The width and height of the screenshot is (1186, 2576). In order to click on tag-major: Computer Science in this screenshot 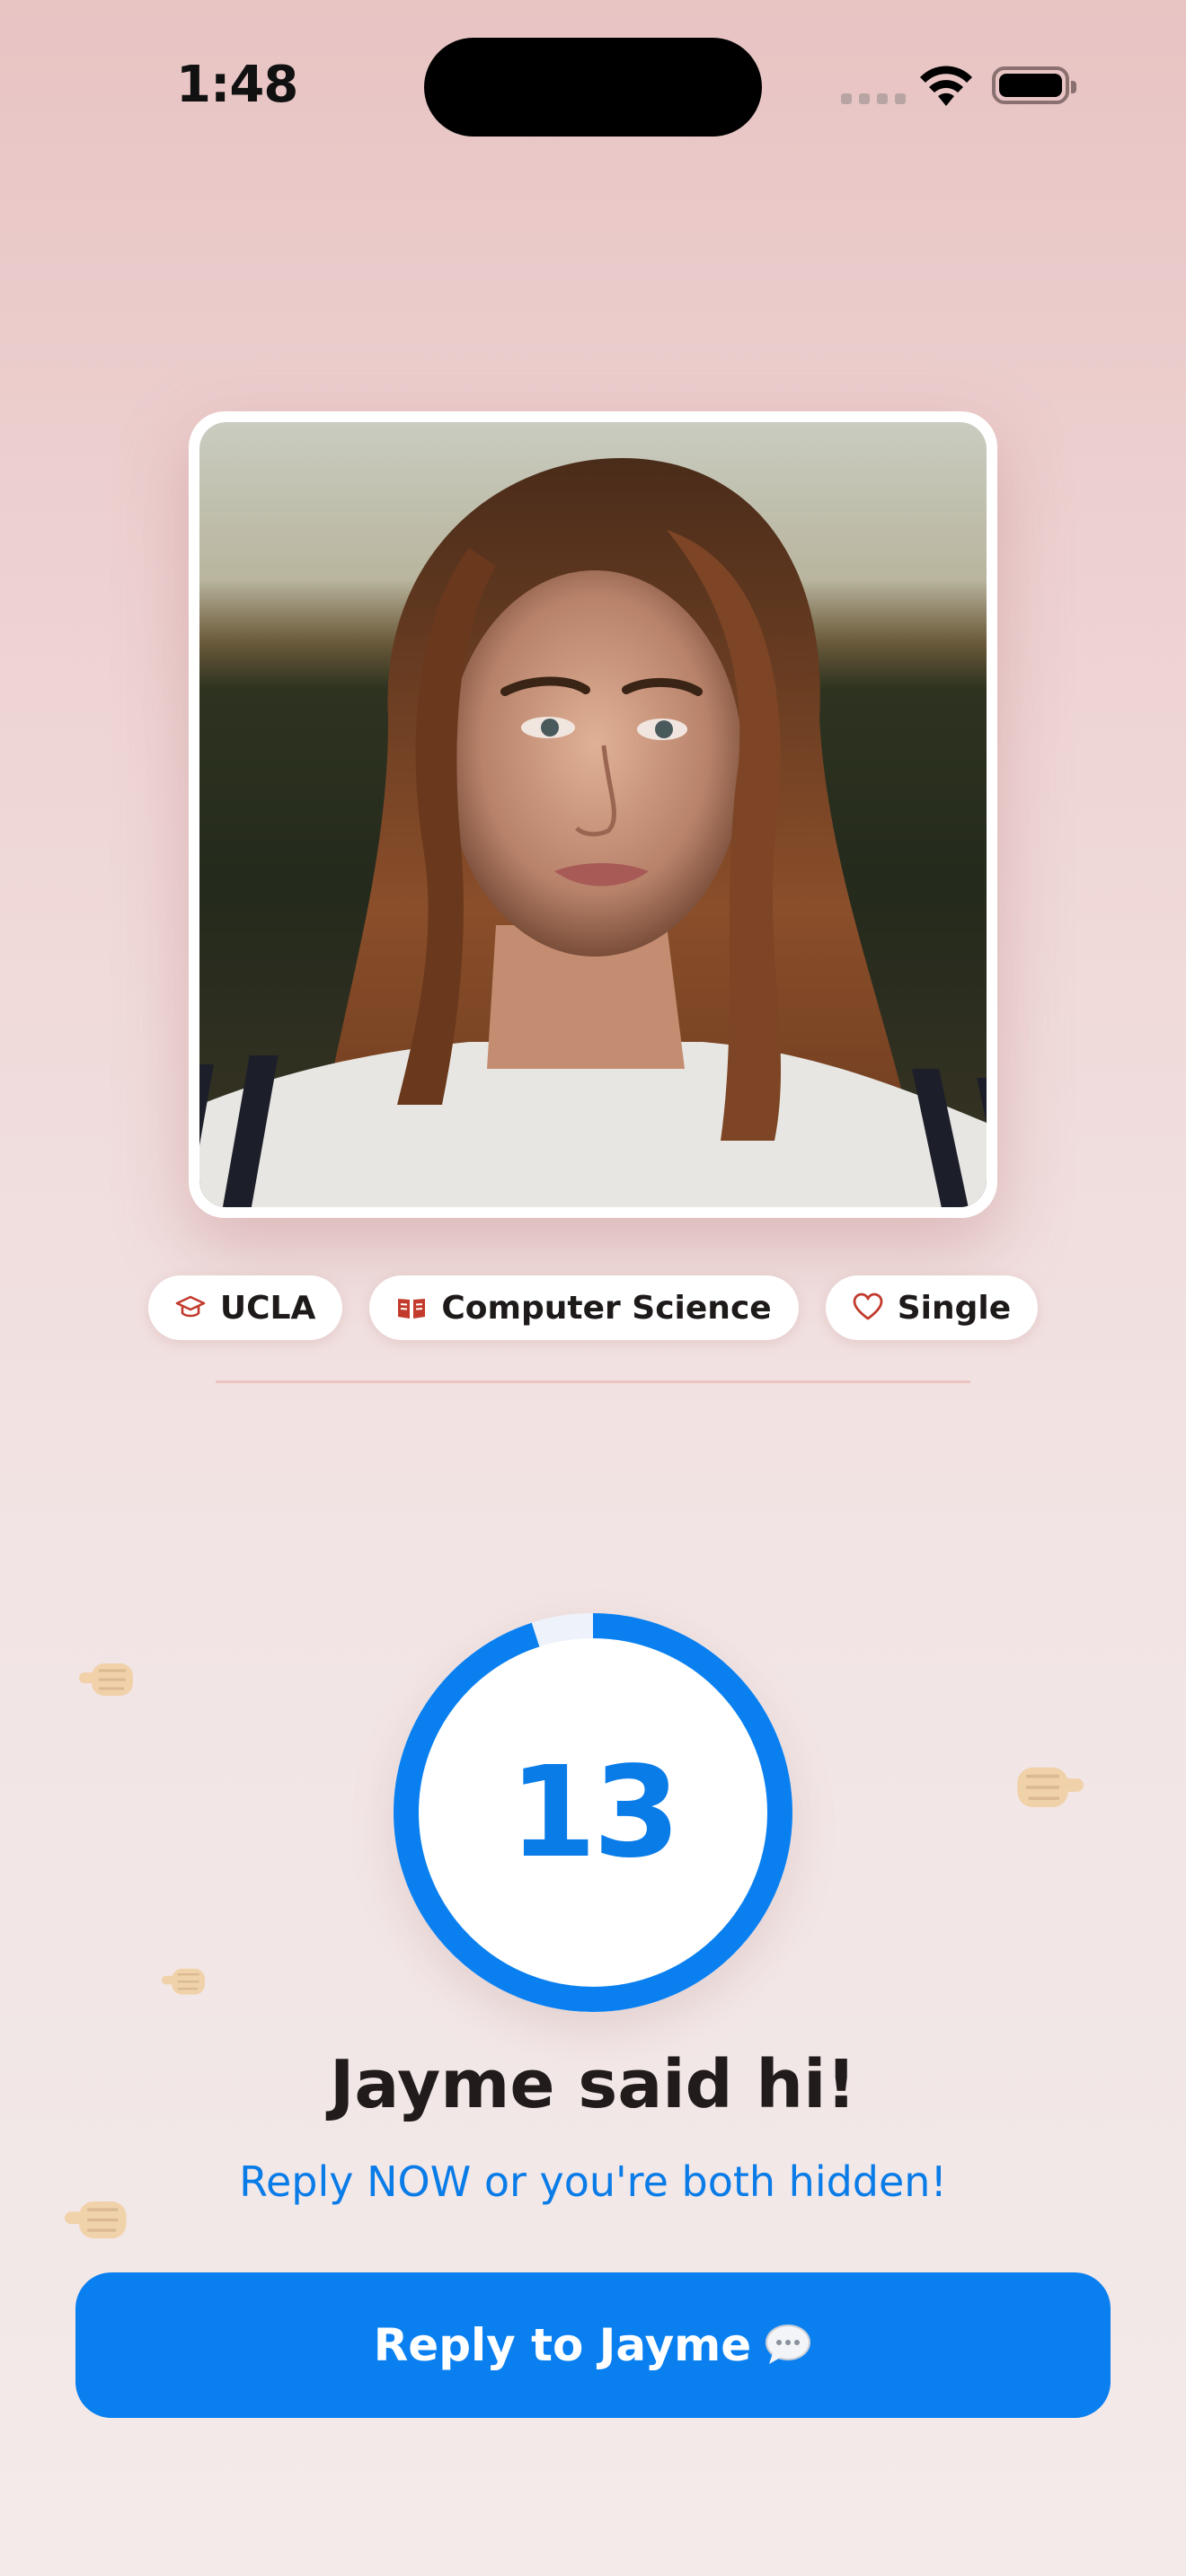, I will do `click(584, 1307)`.